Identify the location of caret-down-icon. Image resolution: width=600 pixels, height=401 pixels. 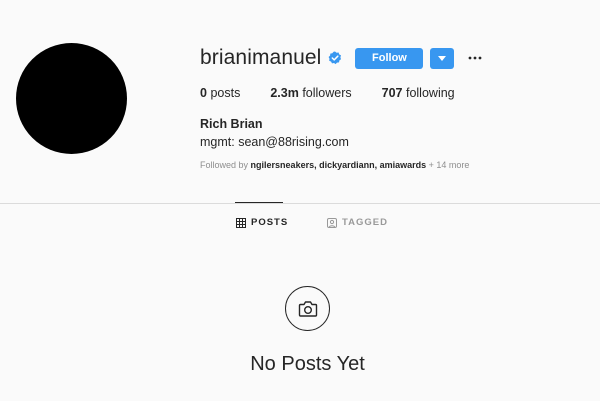
(442, 58).